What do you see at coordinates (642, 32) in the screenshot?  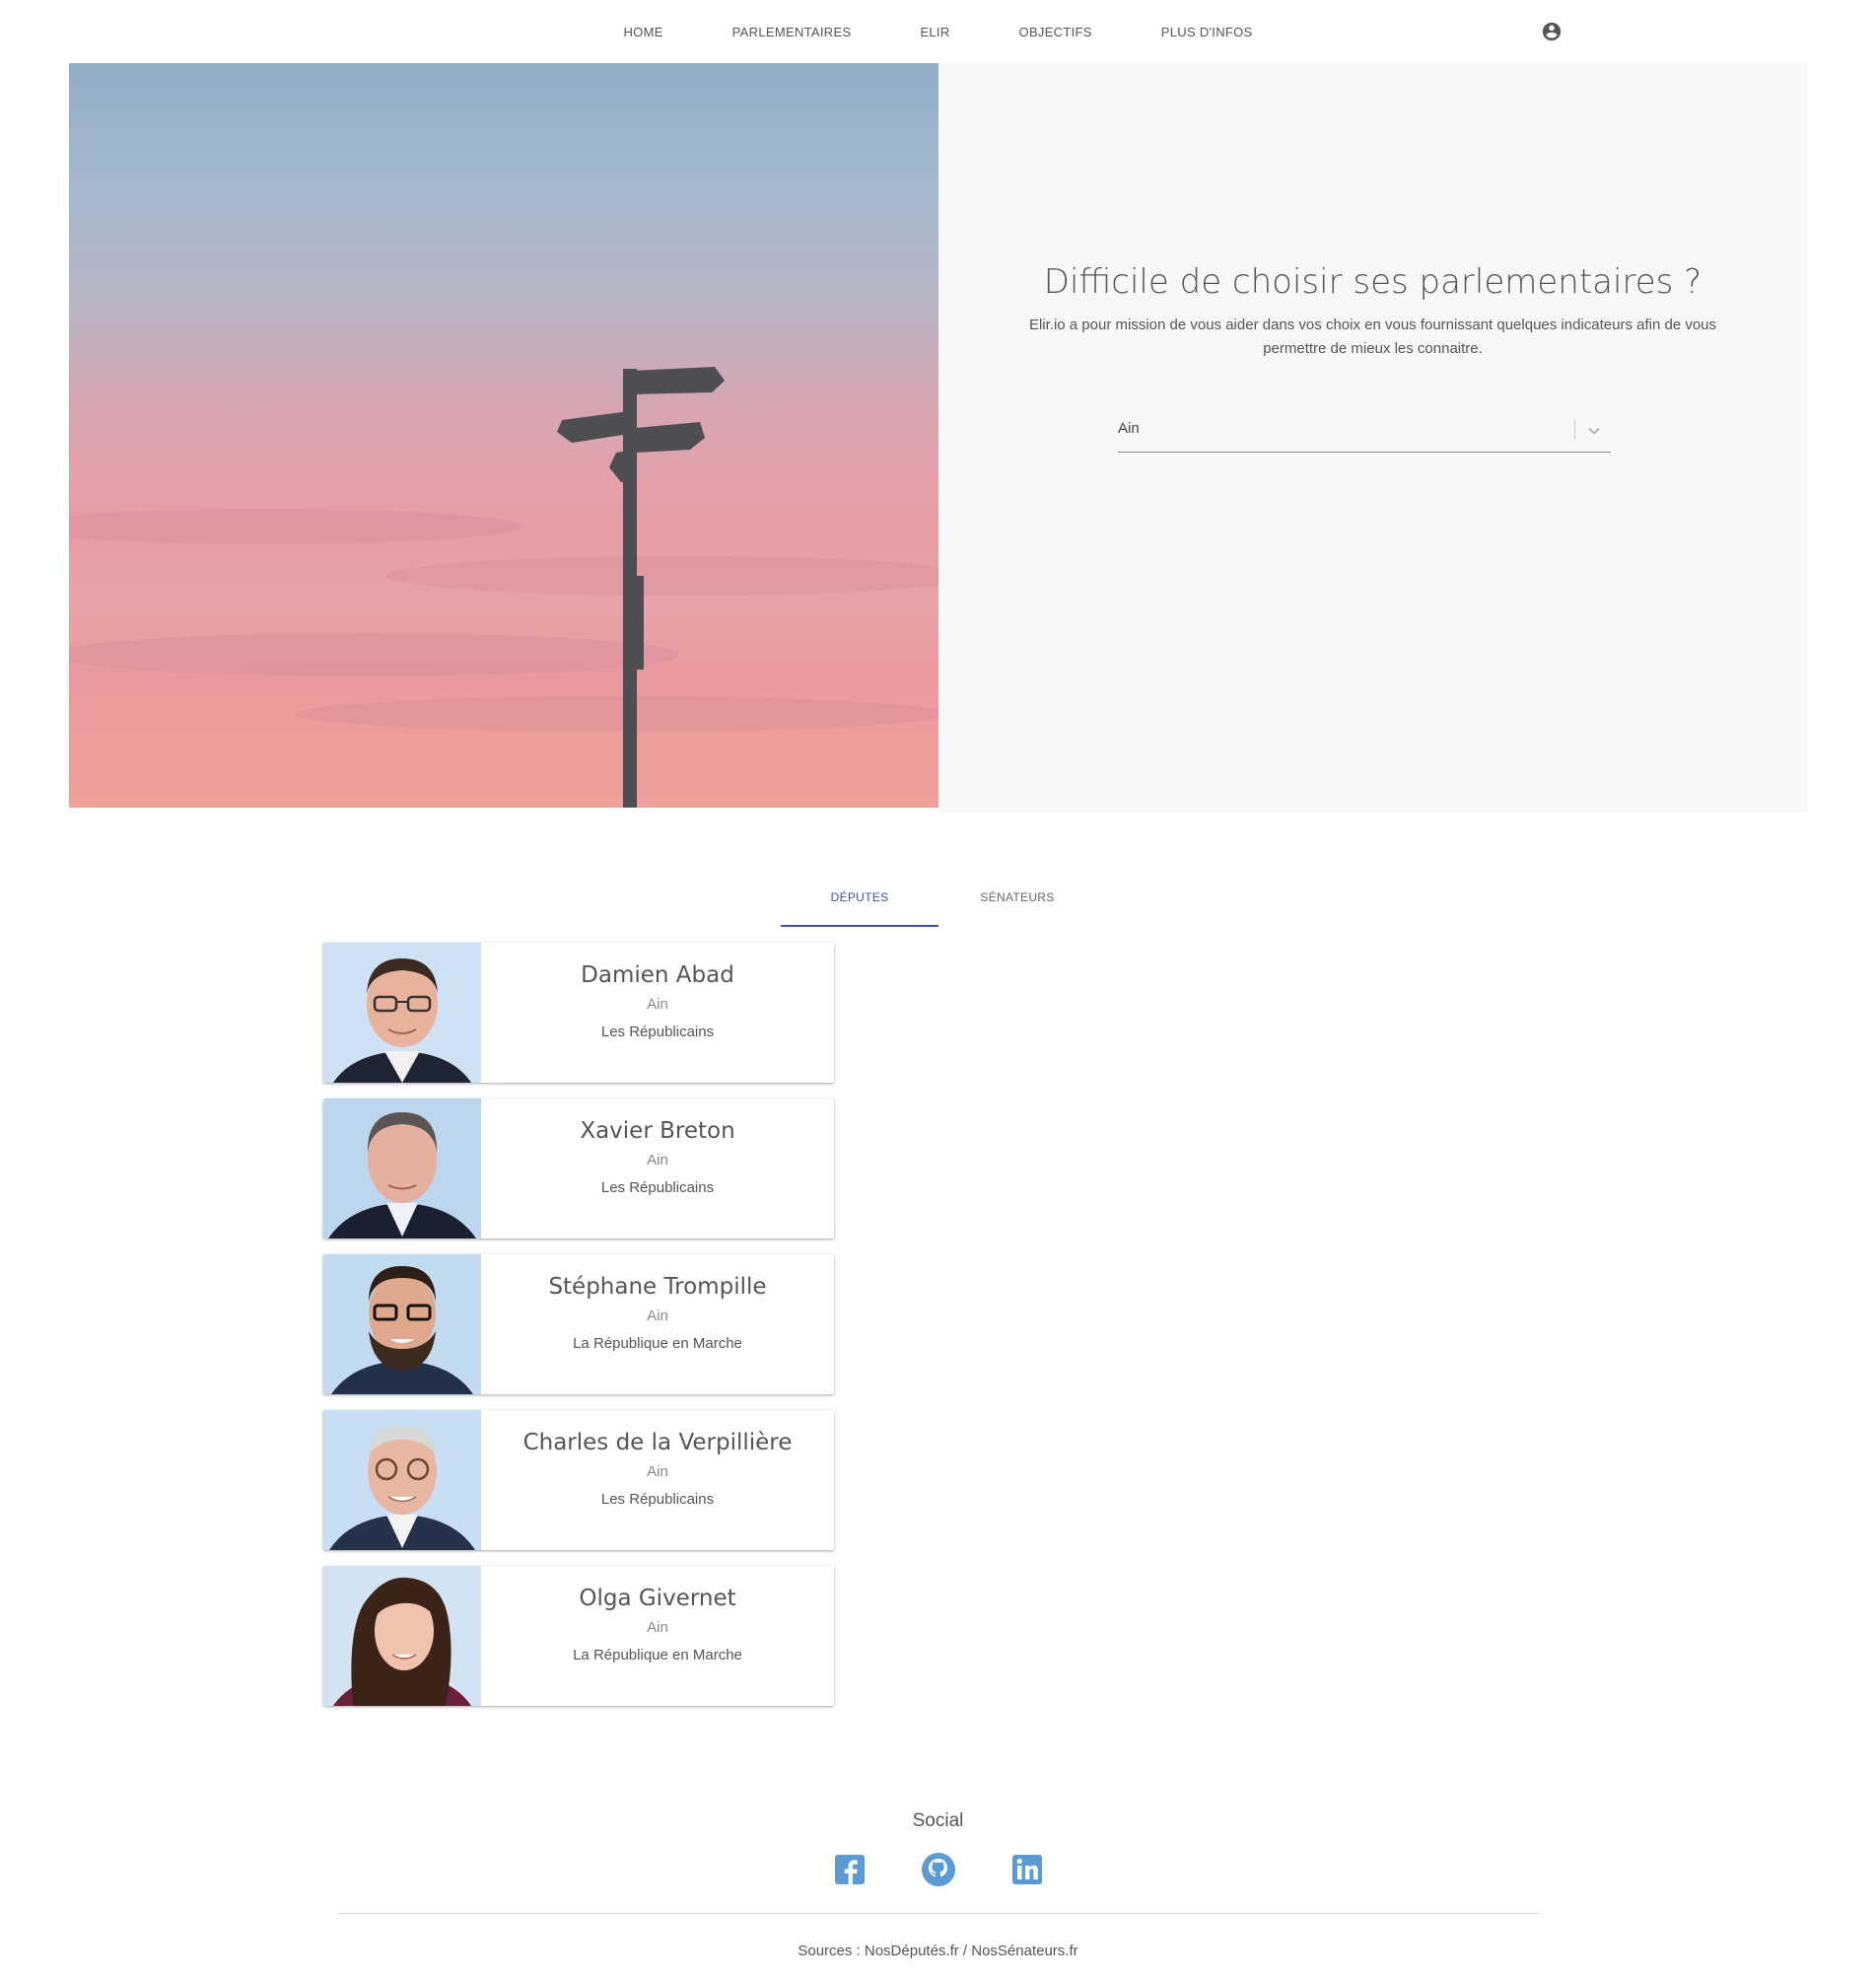 I see `nav-home: HOME` at bounding box center [642, 32].